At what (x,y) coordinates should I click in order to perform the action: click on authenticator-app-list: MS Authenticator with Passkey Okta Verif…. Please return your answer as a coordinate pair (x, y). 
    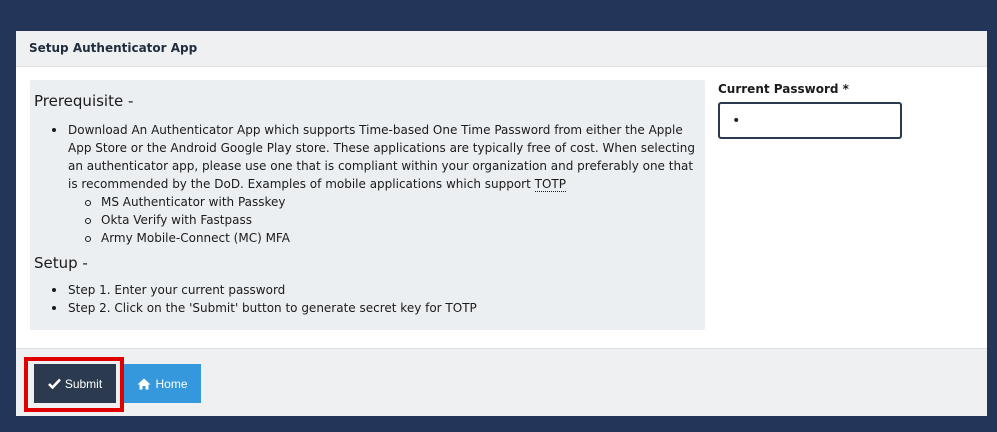
    Looking at the image, I should click on (394, 220).